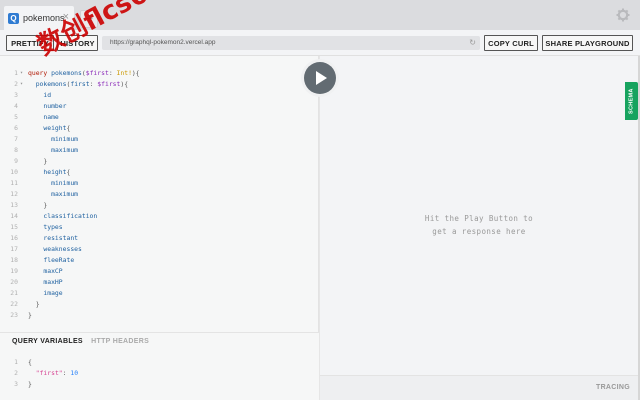 The image size is (640, 400). What do you see at coordinates (51, 84) in the screenshot?
I see `code-token: pokemons` at bounding box center [51, 84].